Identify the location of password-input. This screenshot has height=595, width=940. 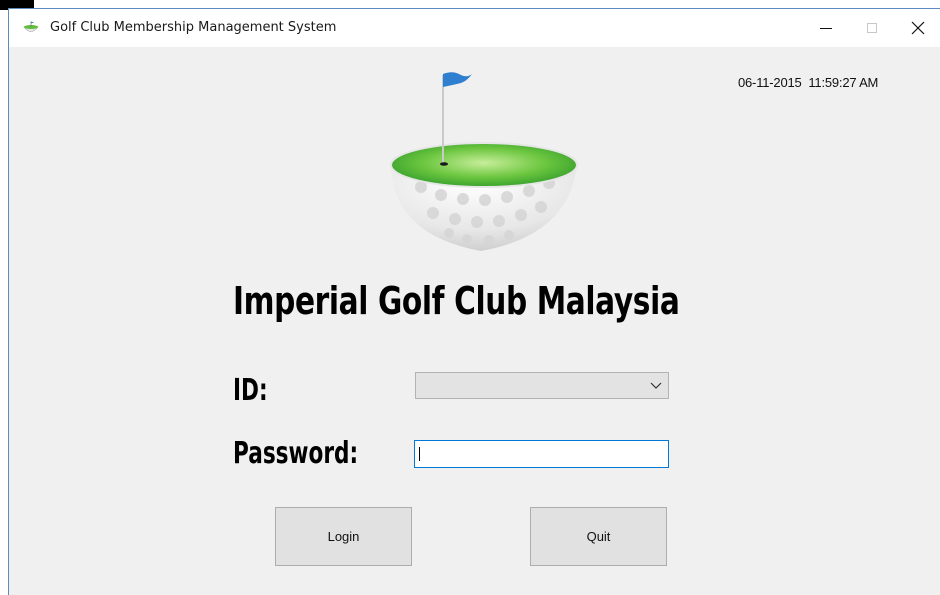
(541, 454).